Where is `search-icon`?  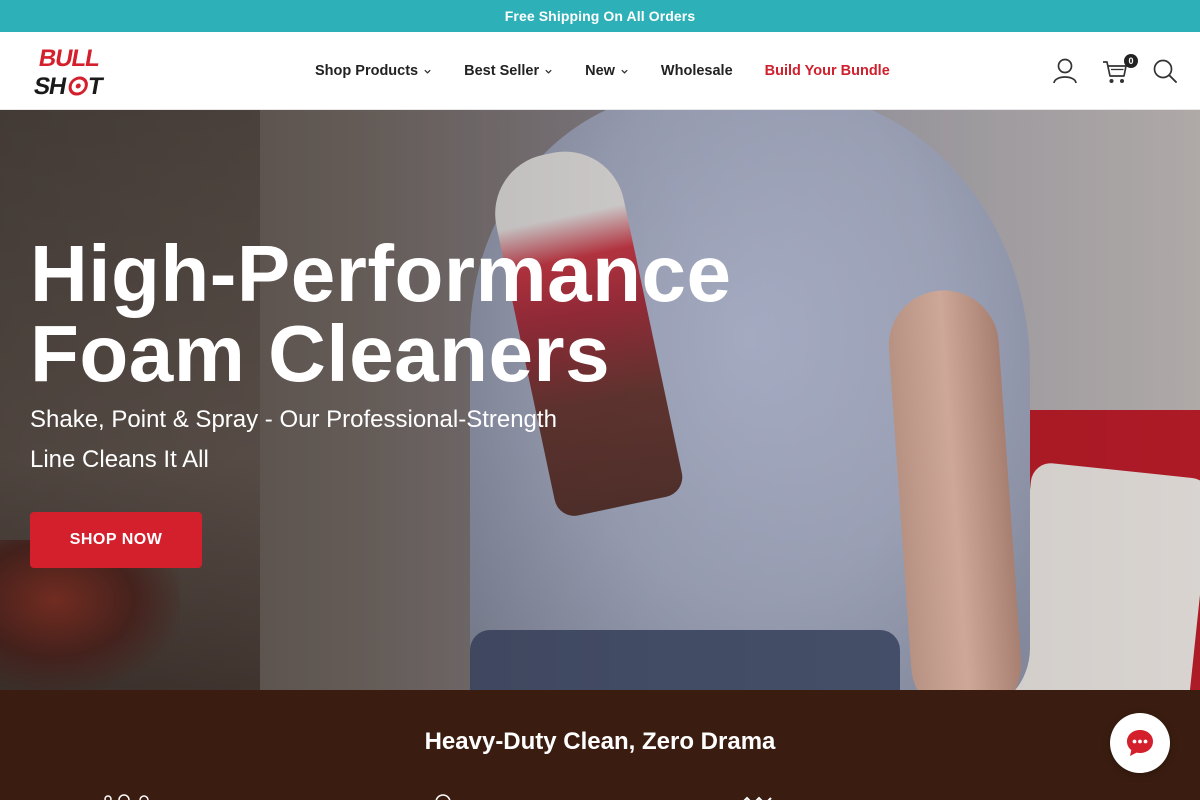 search-icon is located at coordinates (1165, 71).